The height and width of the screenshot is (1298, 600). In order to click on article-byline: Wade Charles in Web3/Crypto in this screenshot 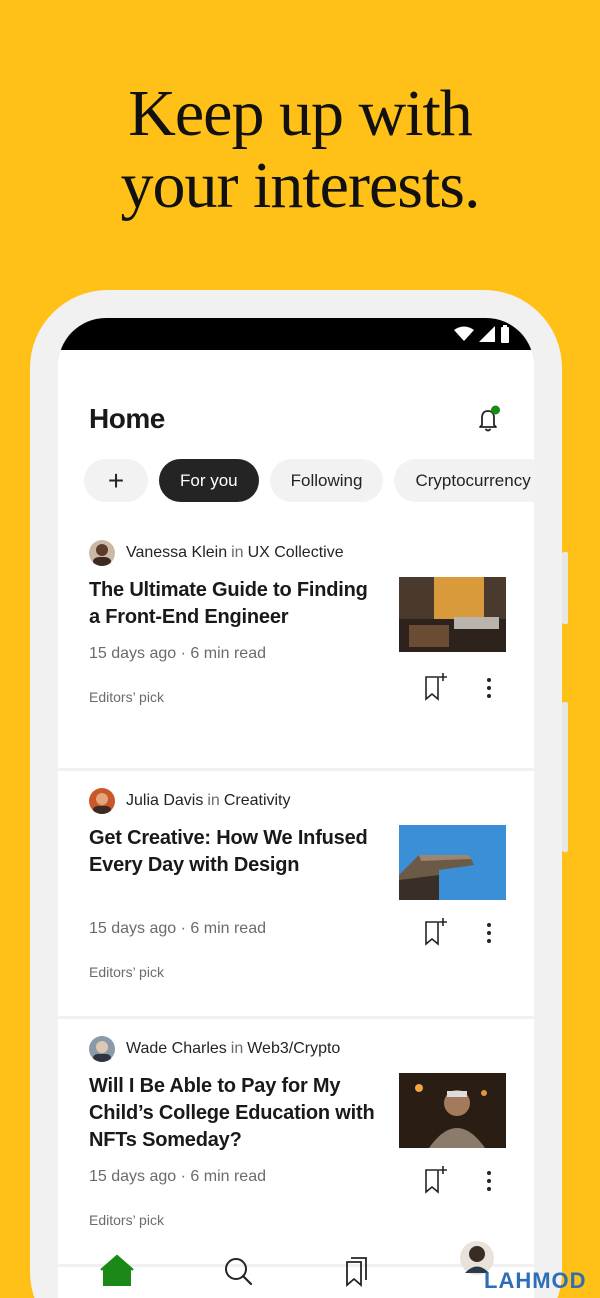, I will do `click(214, 1049)`.